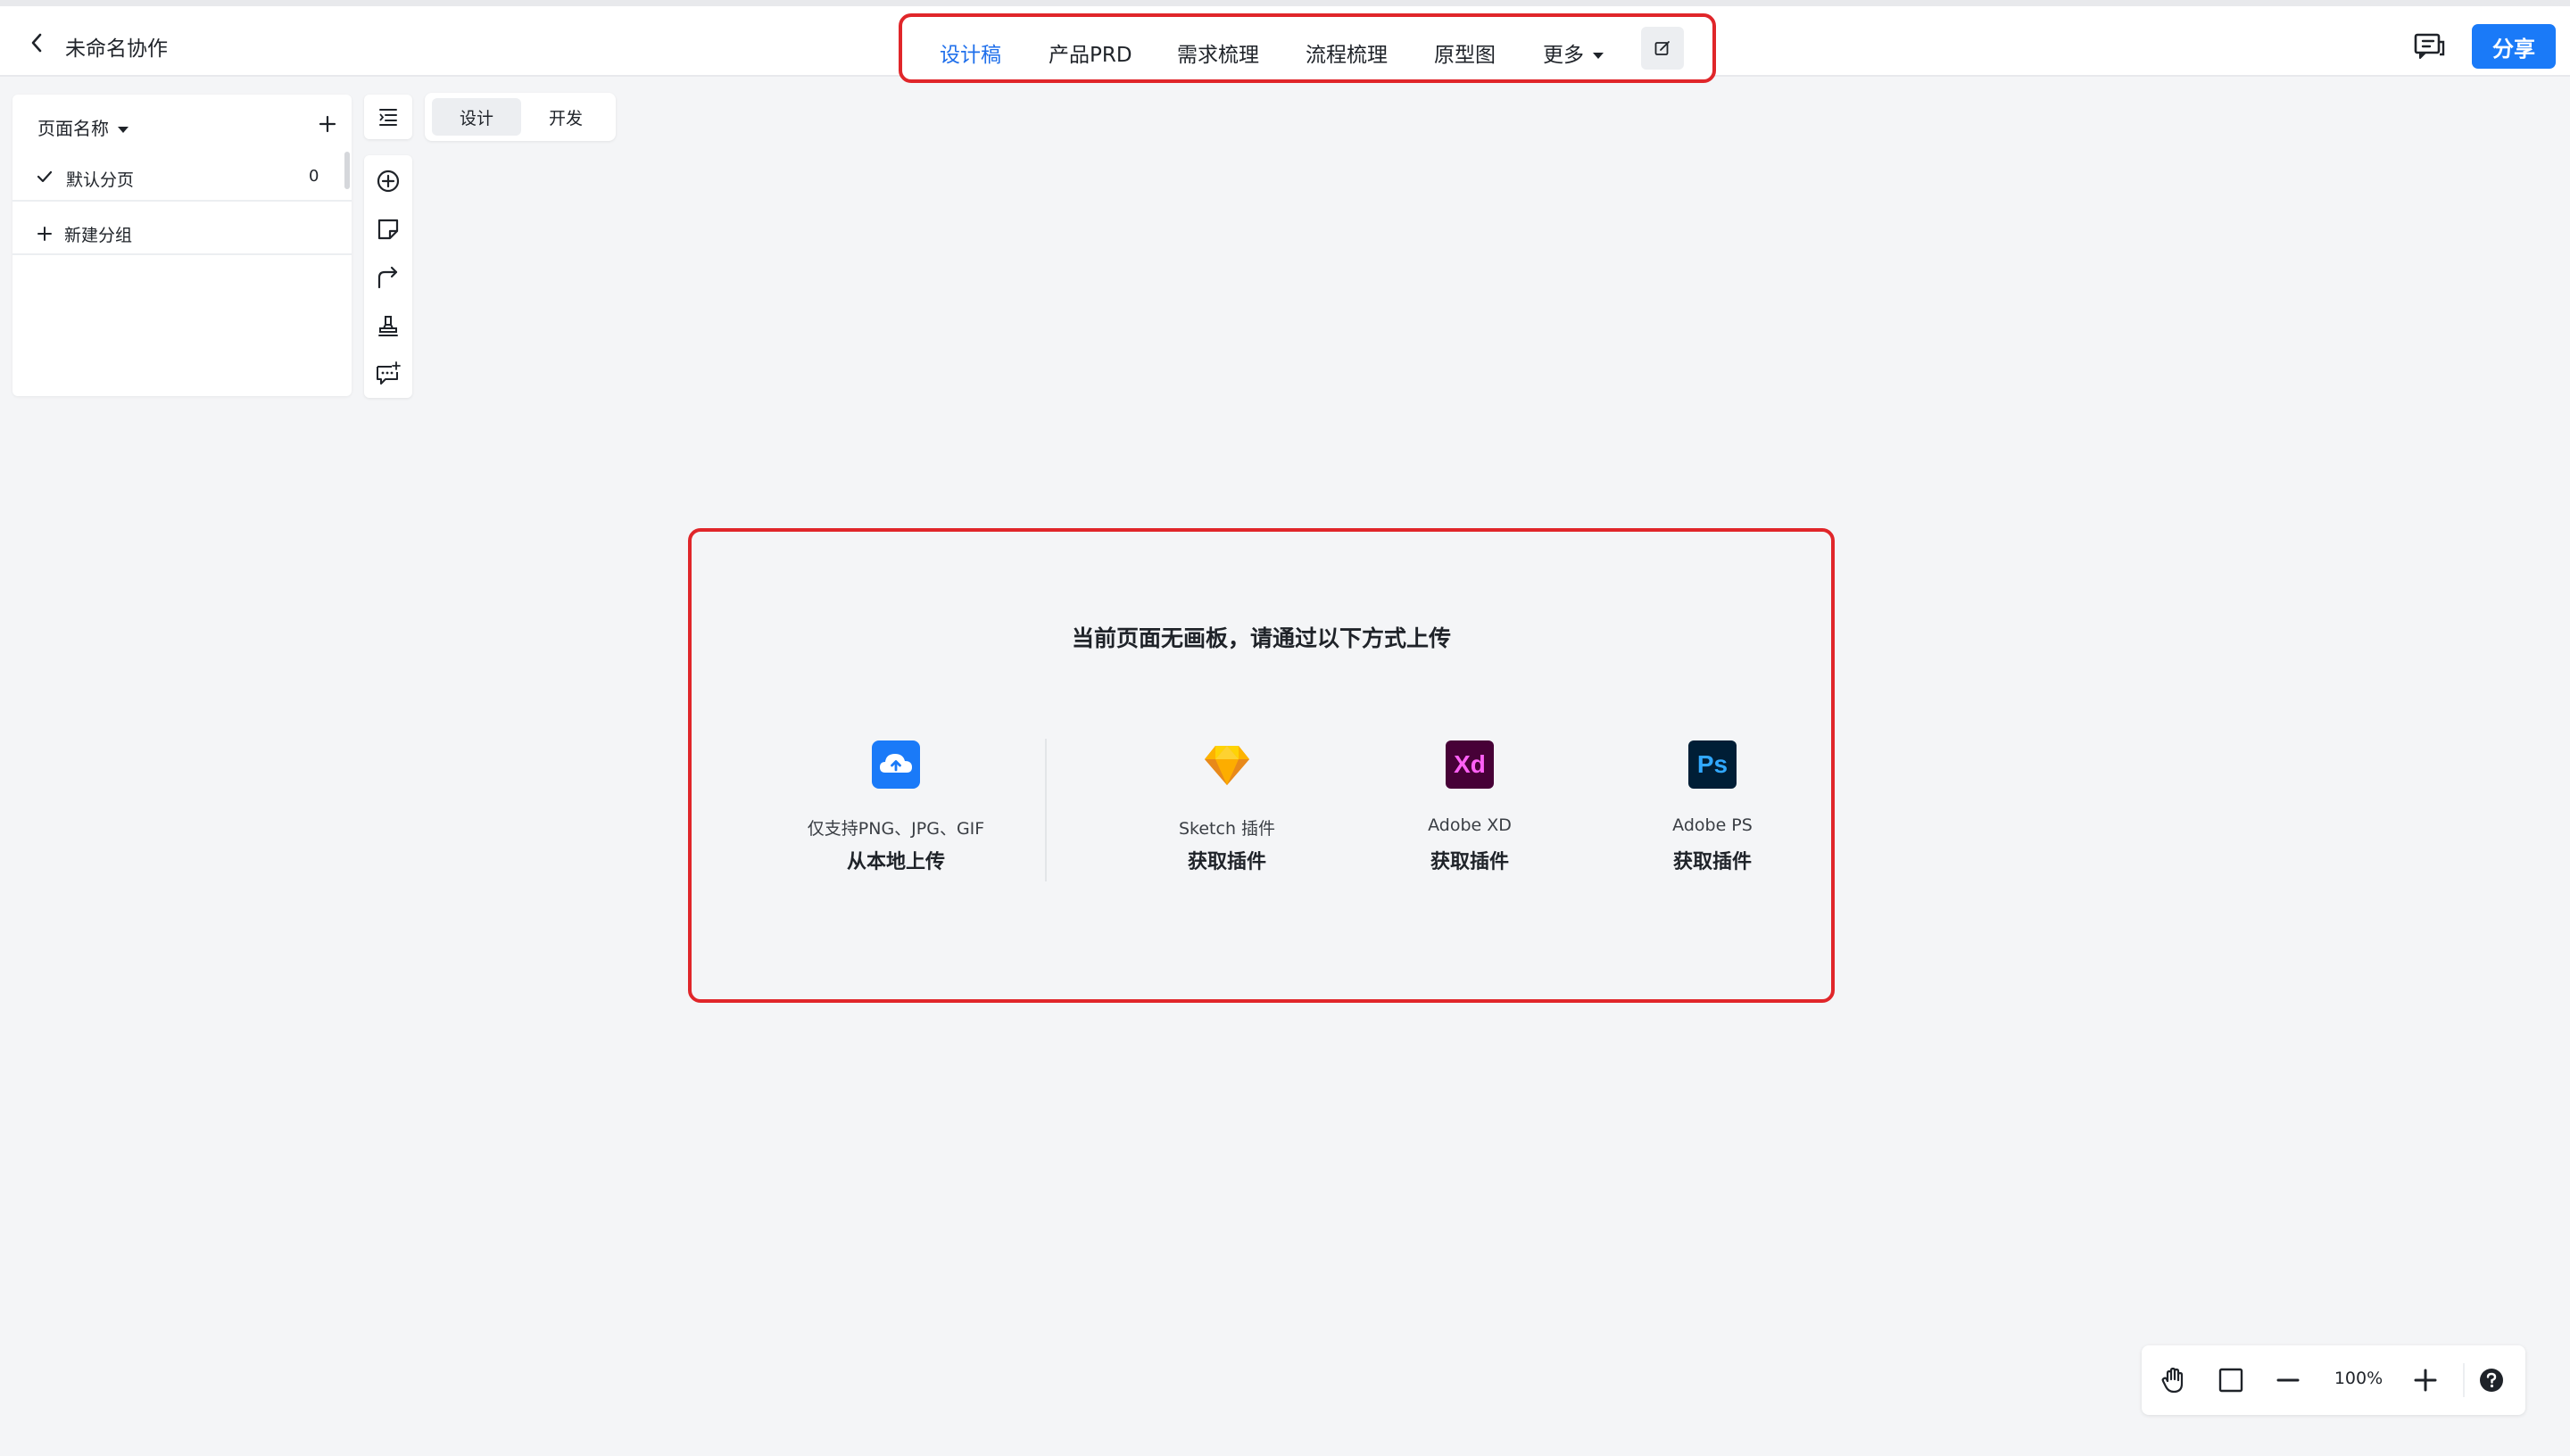 The image size is (2570, 1456). I want to click on nav-tabs-highlight: 设计稿 产品PRD 需求梳理 流程梳理 原型图 更多, so click(1307, 48).